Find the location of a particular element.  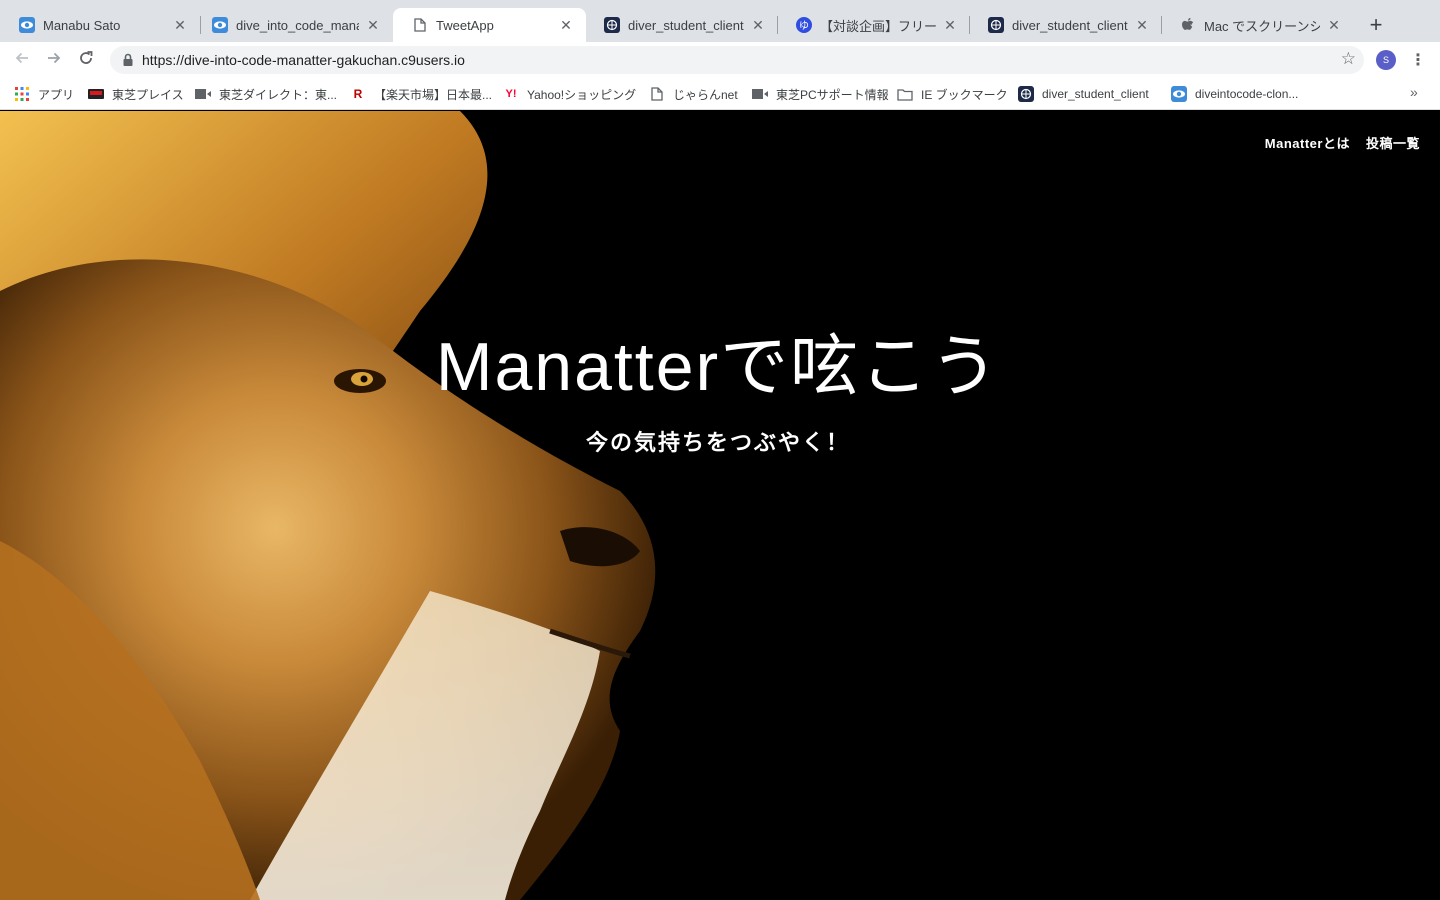

tab-taidan-kikaku: ゆ 【対談企画】フリーランス ✕ is located at coordinates (873, 25).